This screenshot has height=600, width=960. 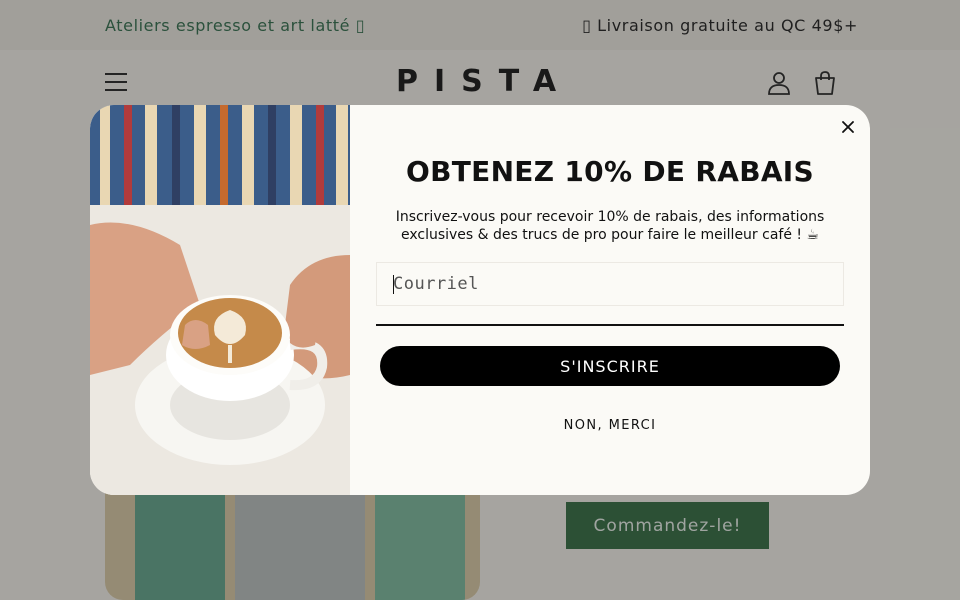 What do you see at coordinates (610, 366) in the screenshot?
I see `subscribe-button: S'INSCRIRE` at bounding box center [610, 366].